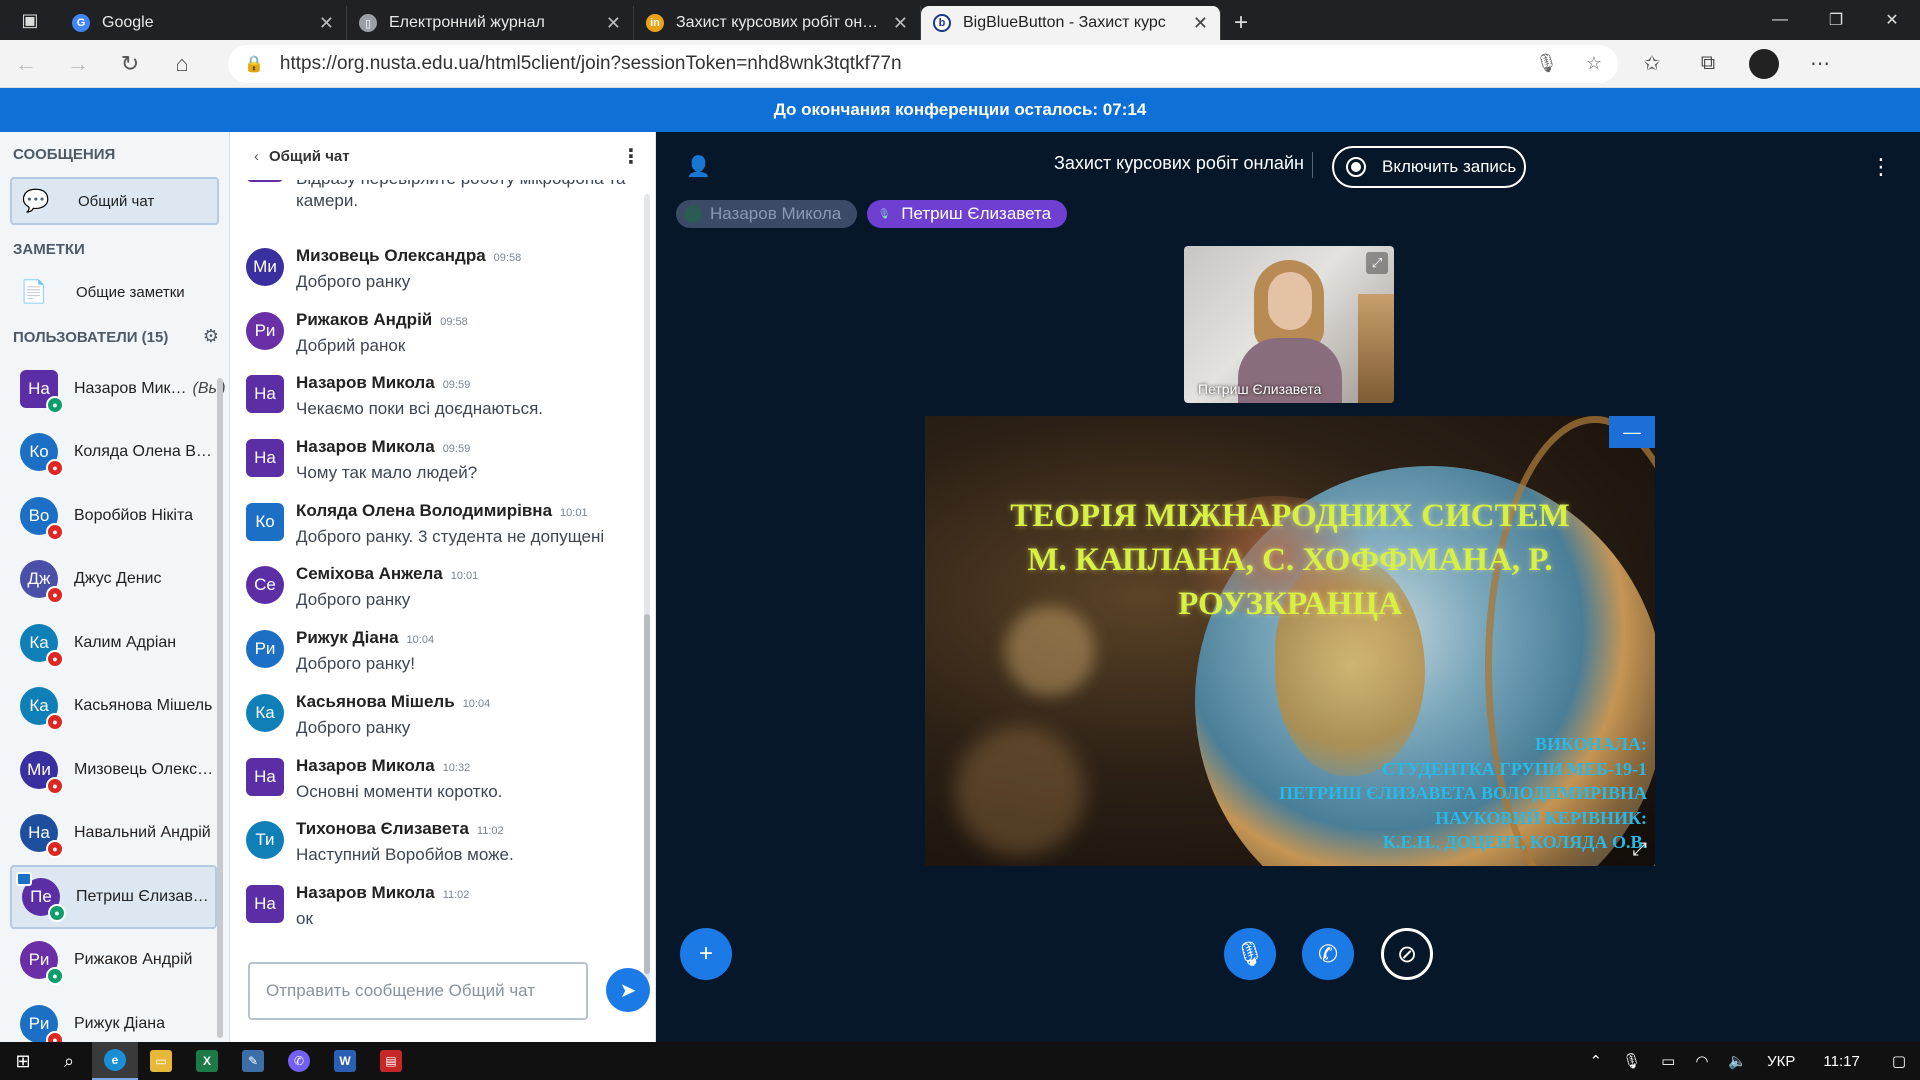 This screenshot has height=1080, width=1920. Describe the element at coordinates (387, 473) in the screenshot. I see `message-text: Чому так мало людей?` at that location.